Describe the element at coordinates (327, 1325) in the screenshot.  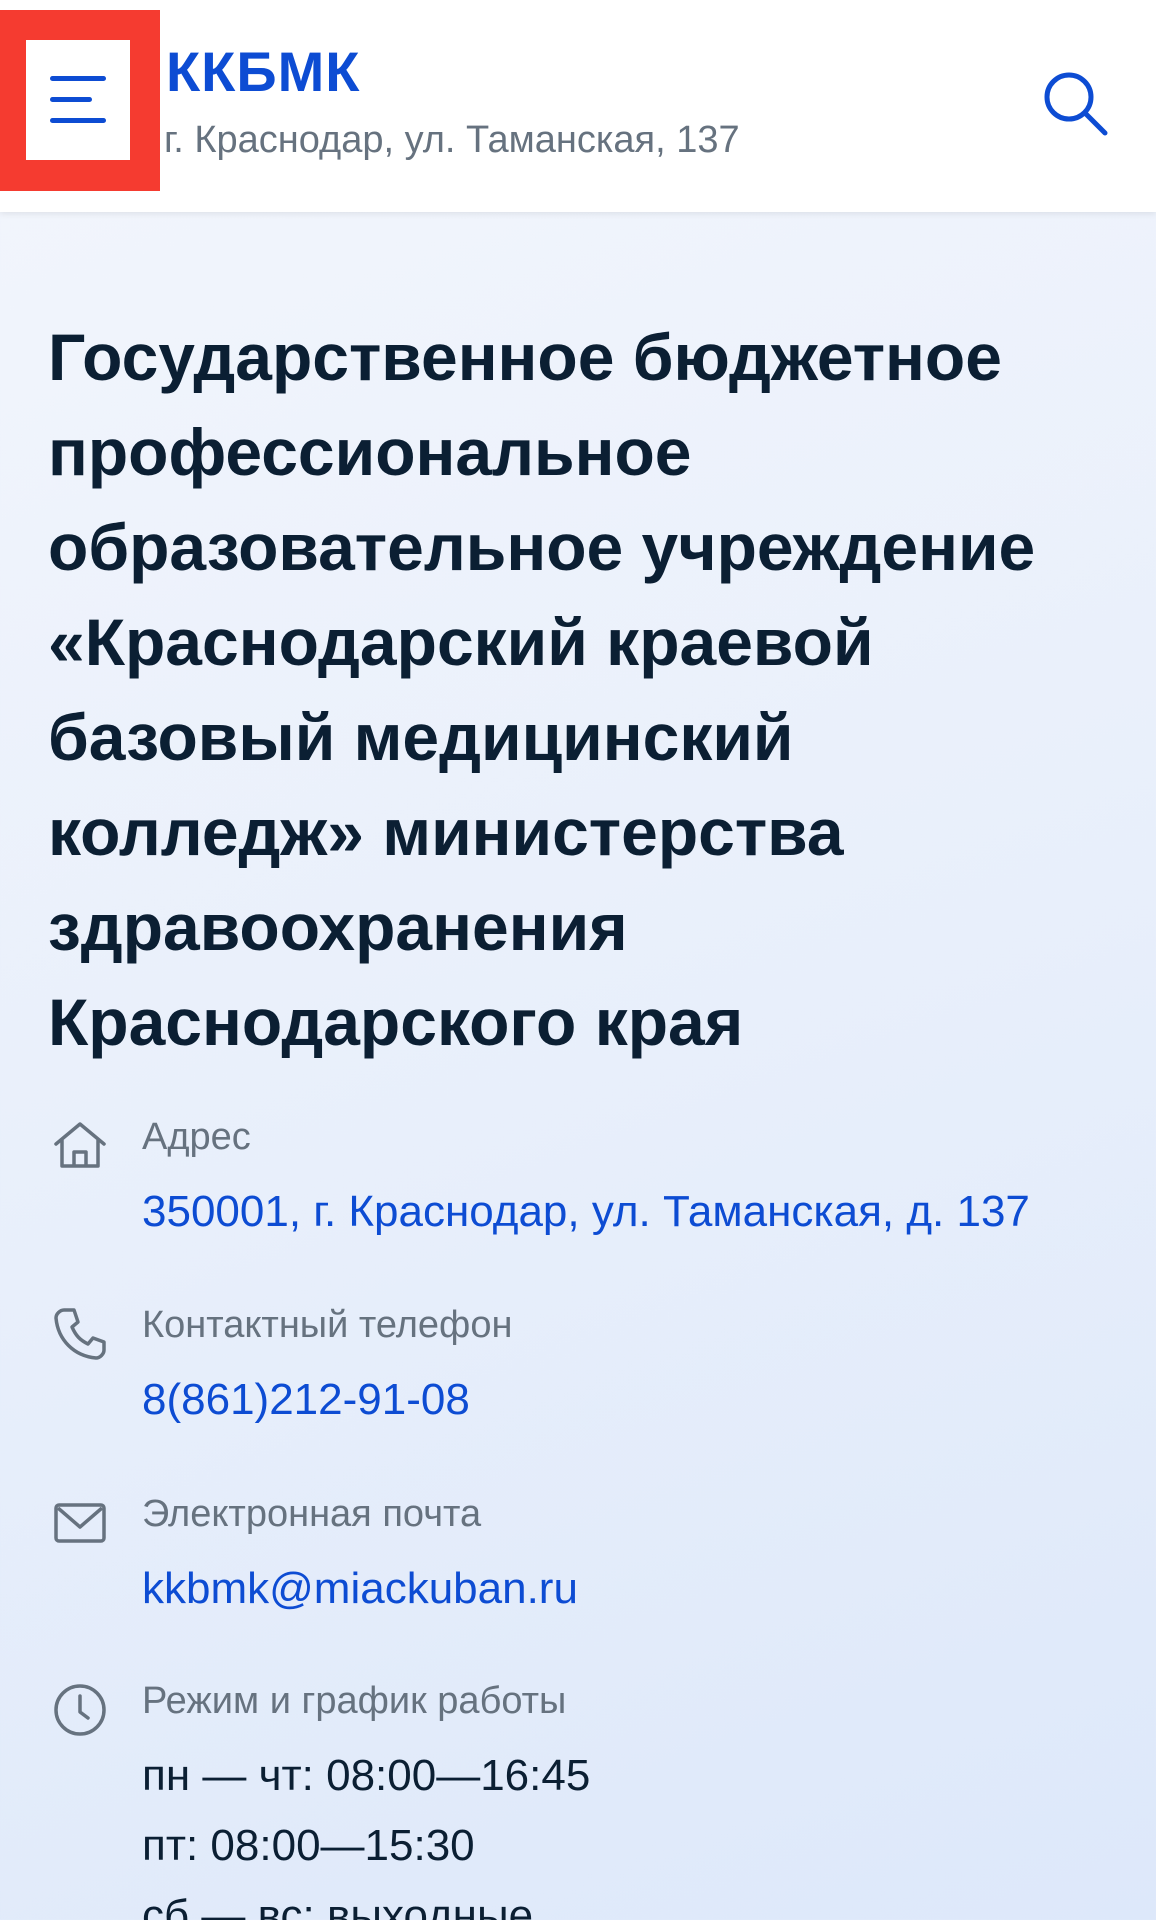
I see `phone-label: Контактный телефон` at that location.